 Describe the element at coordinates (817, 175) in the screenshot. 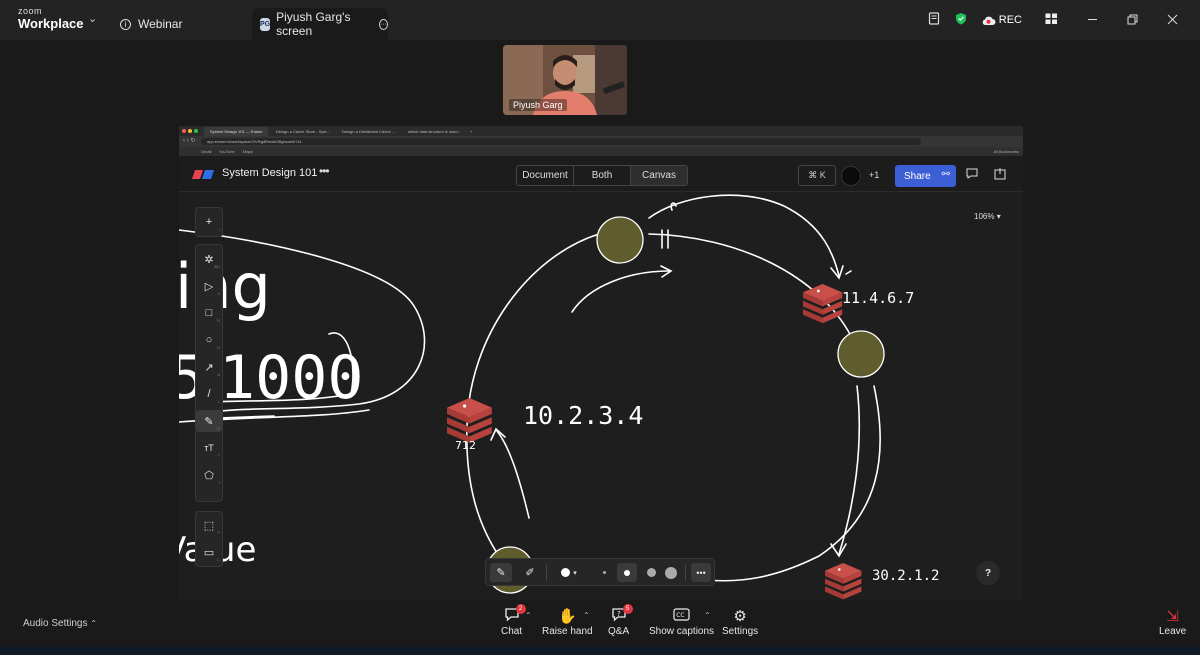

I see `command-palette-button: ⌘ K` at that location.